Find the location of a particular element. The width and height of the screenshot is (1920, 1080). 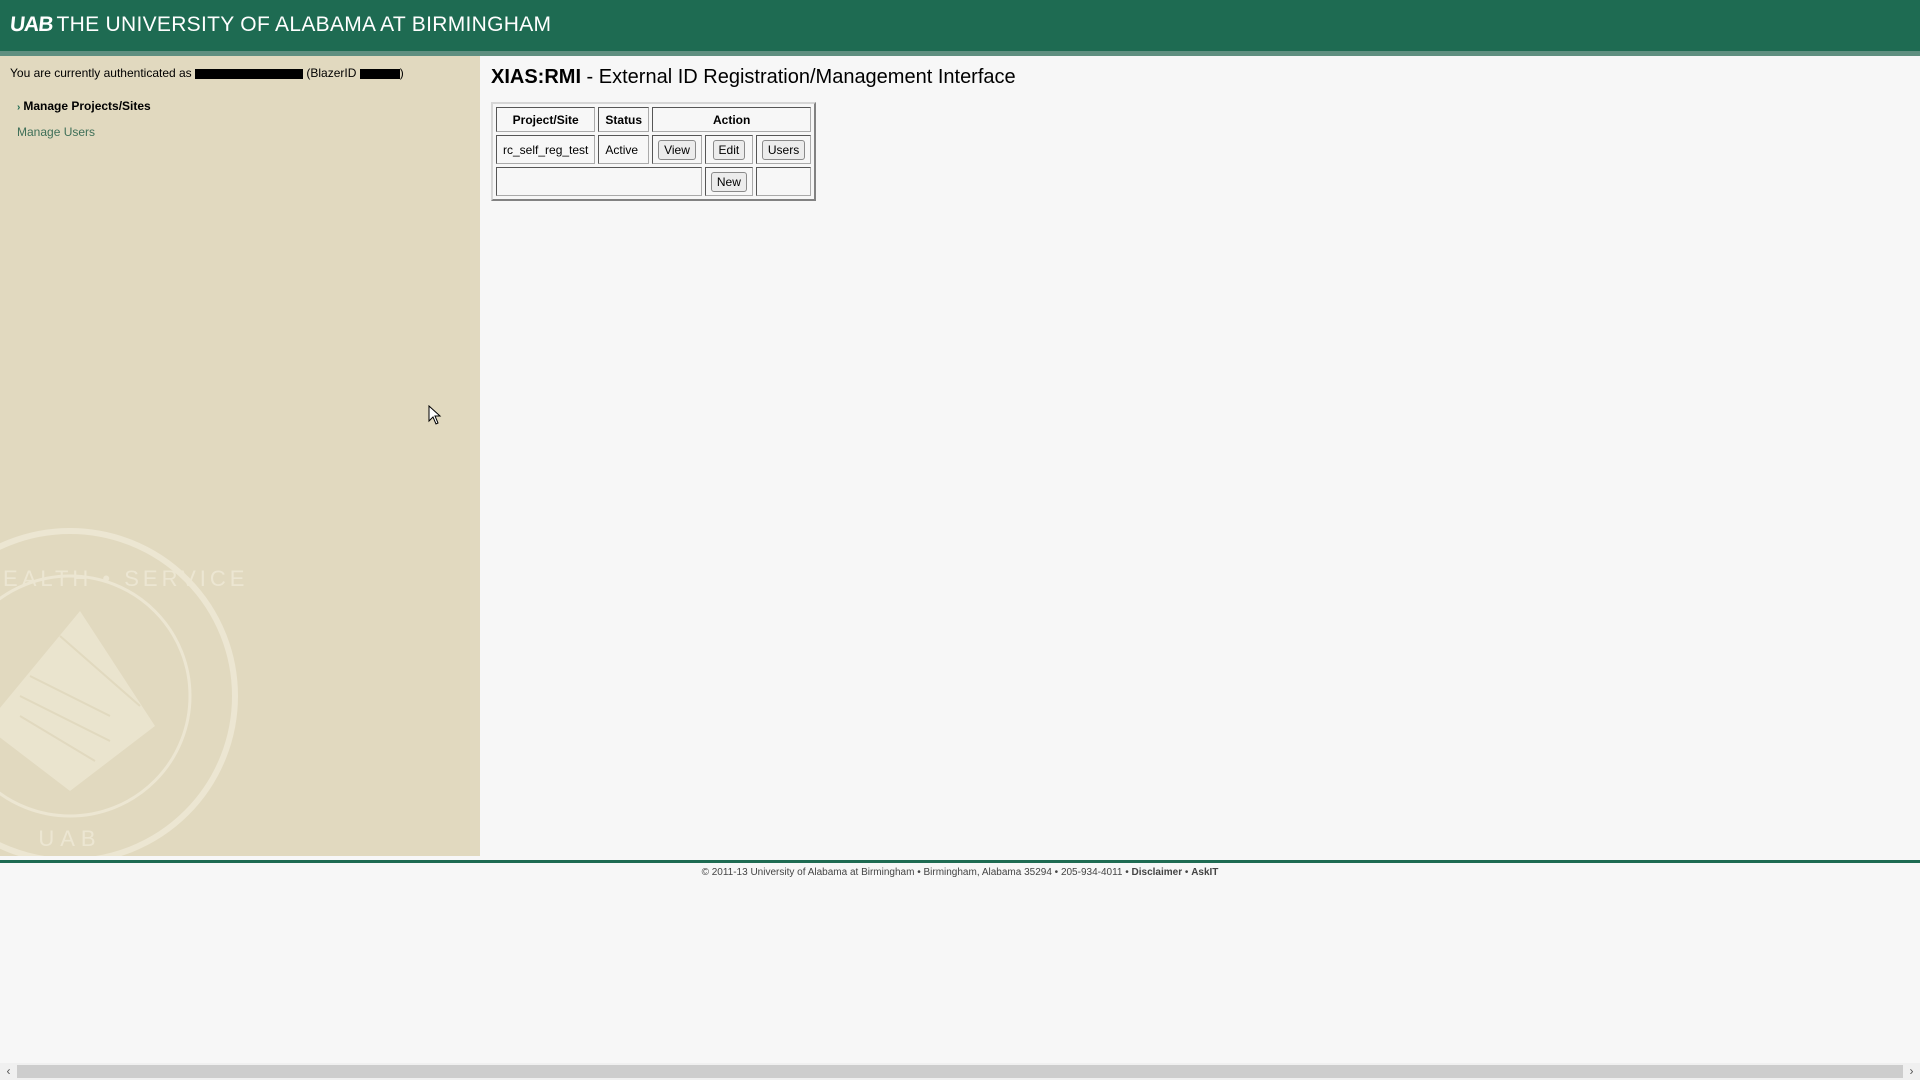

nav-item-manage-users: Manage Users is located at coordinates (84, 132).